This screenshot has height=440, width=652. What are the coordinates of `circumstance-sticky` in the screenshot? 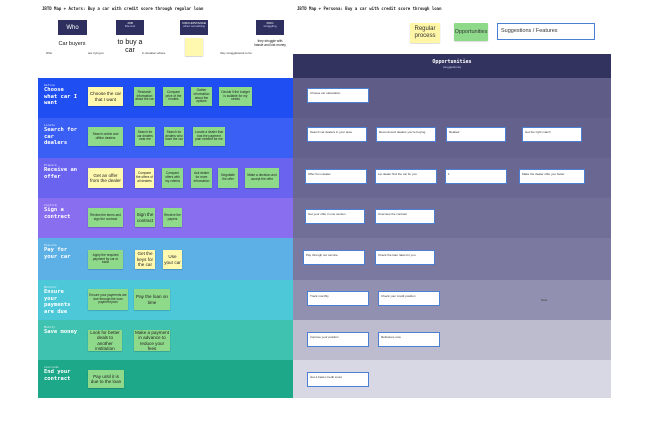 It's located at (194, 47).